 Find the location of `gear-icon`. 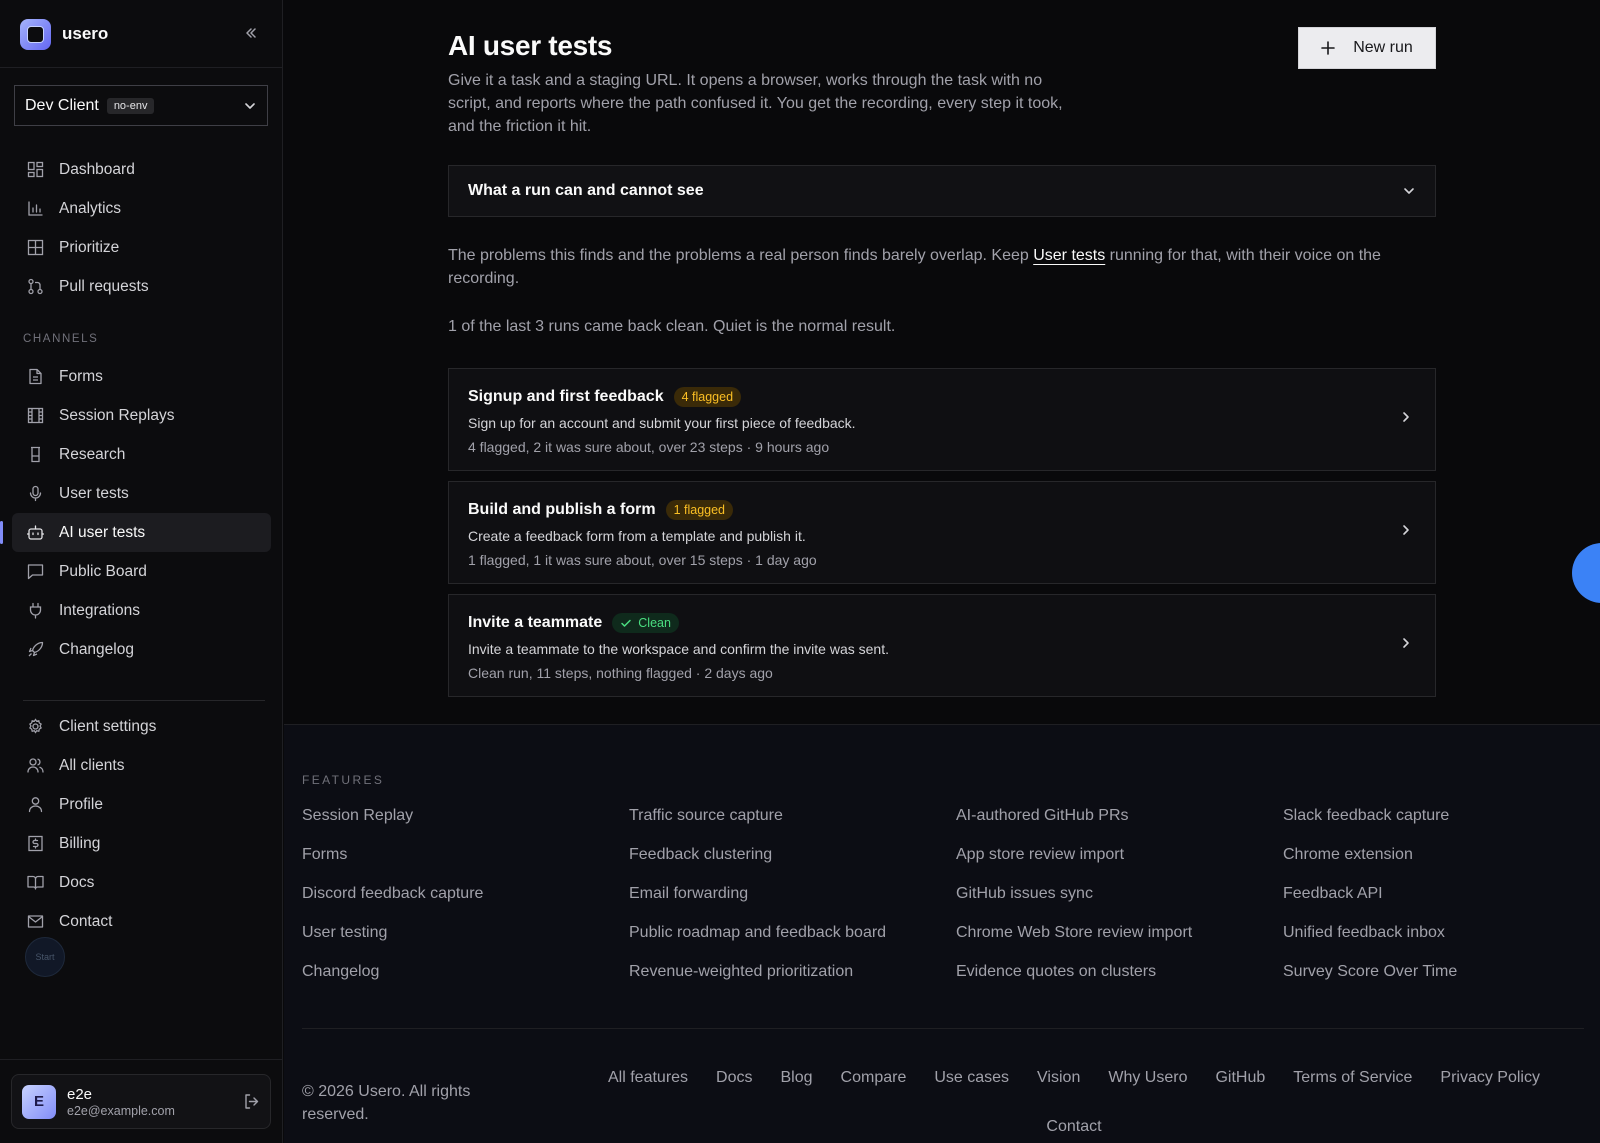

gear-icon is located at coordinates (35, 727).